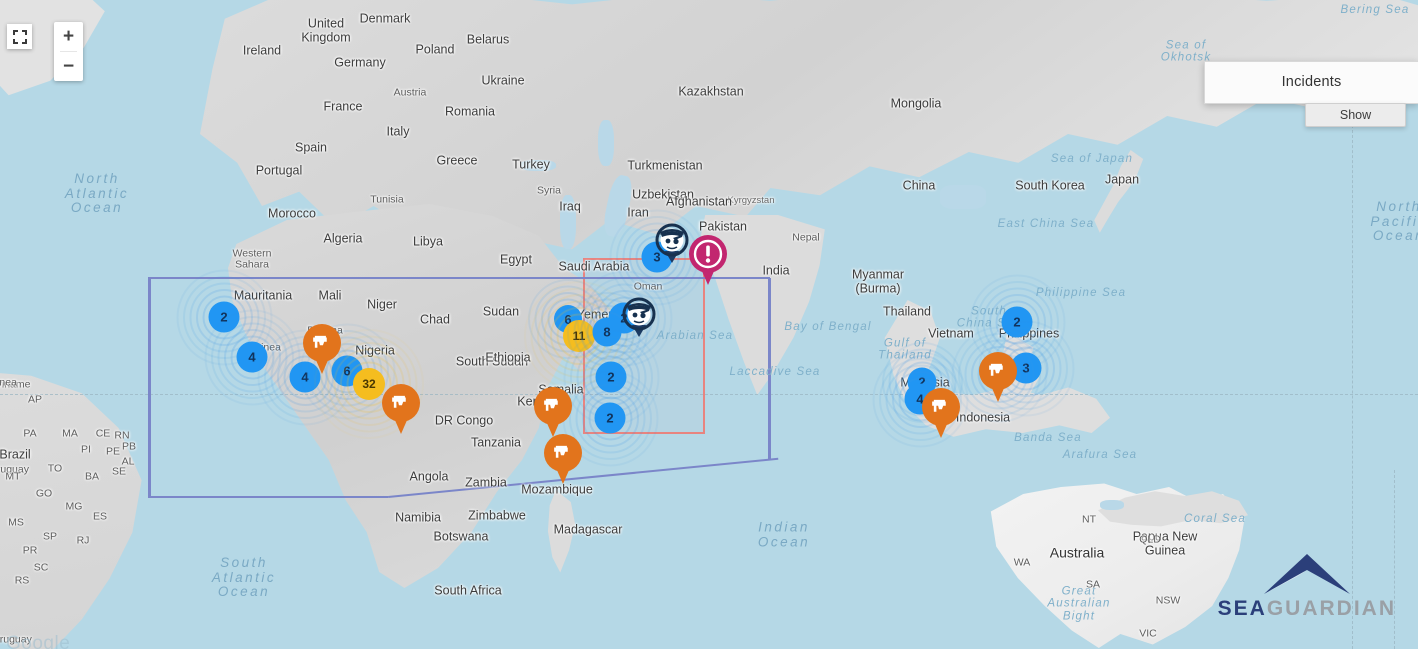 The height and width of the screenshot is (649, 1418). What do you see at coordinates (919, 185) in the screenshot?
I see `map-label-country: China` at bounding box center [919, 185].